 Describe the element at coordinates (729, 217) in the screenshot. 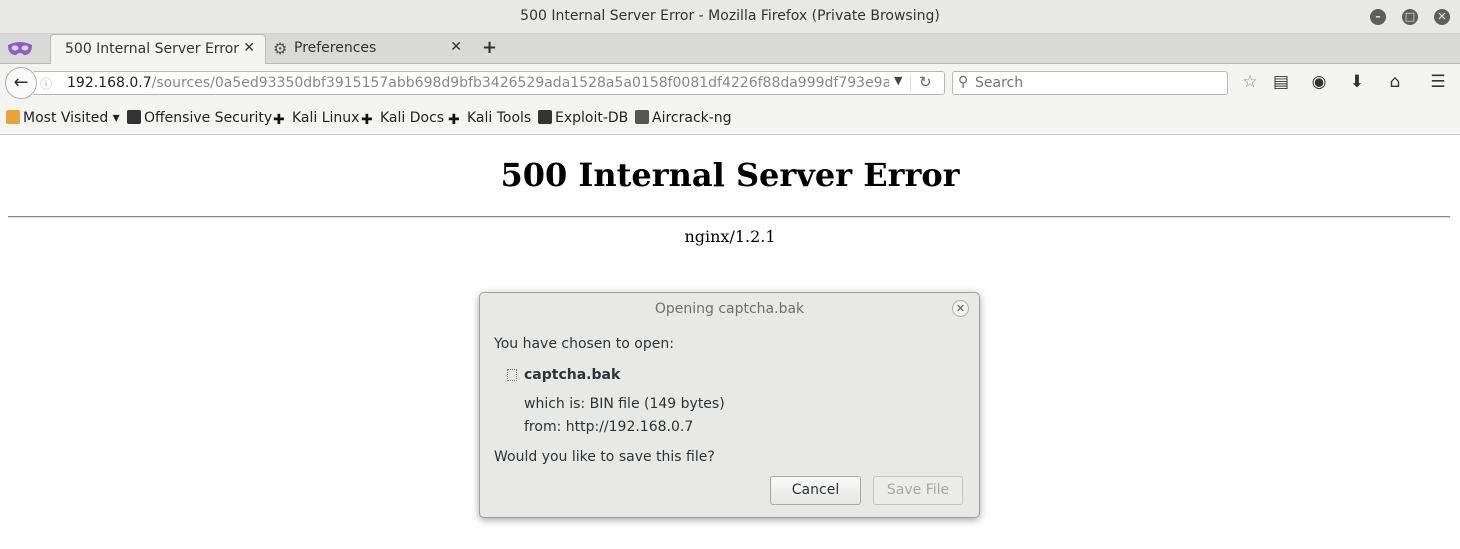

I see `divider` at that location.